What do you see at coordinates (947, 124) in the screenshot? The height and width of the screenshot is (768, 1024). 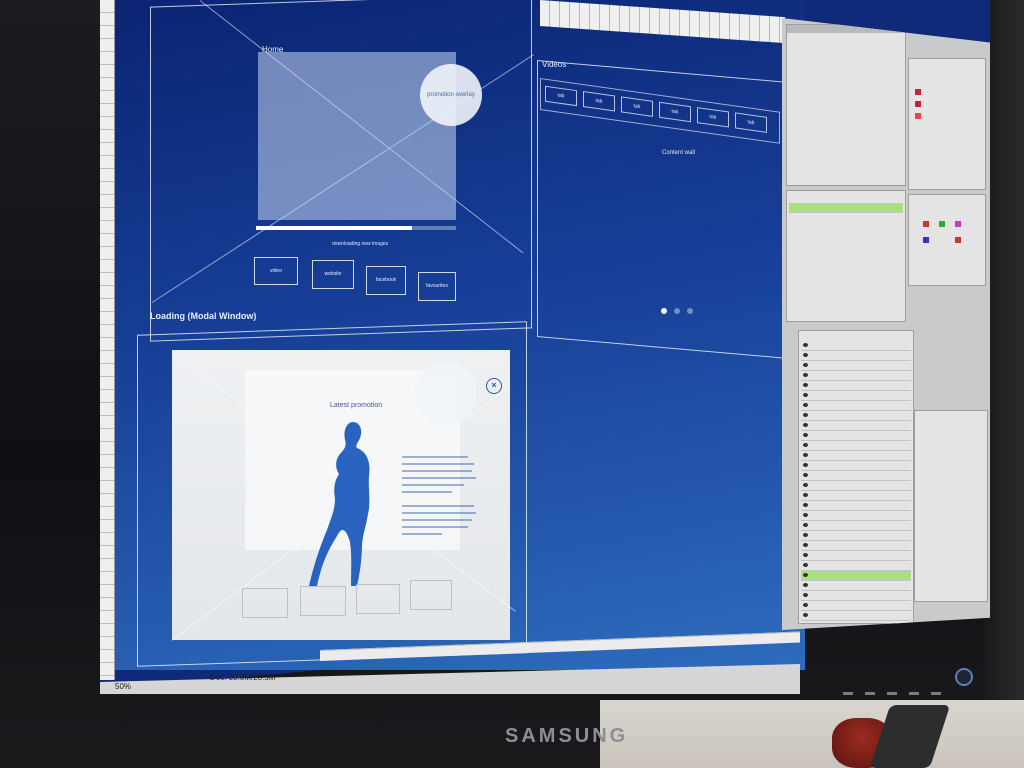 I see `color-panel` at bounding box center [947, 124].